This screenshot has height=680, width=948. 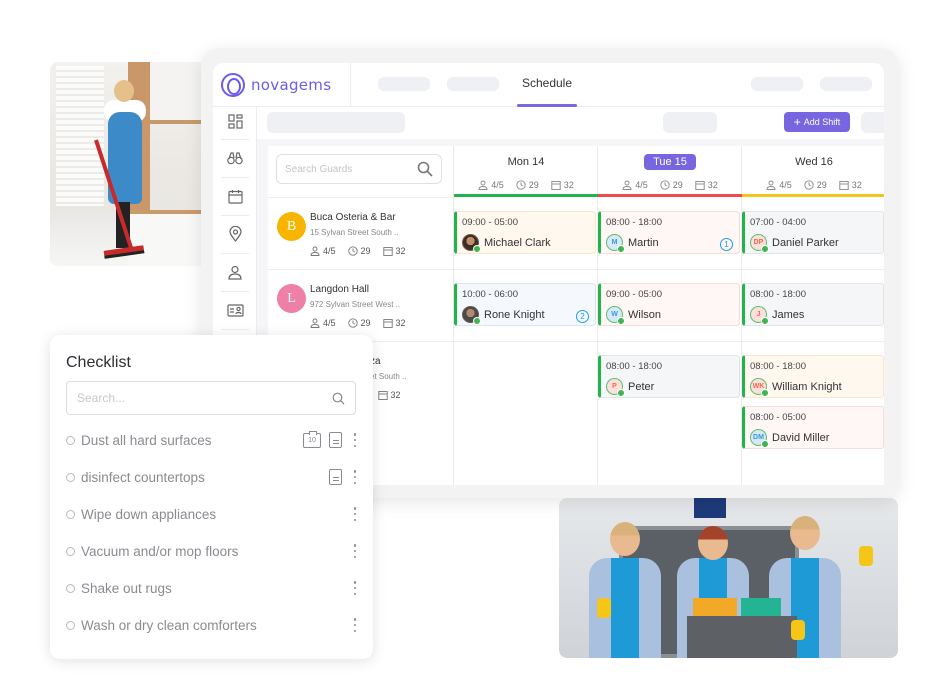 I want to click on plus-icon: +, so click(x=797, y=122).